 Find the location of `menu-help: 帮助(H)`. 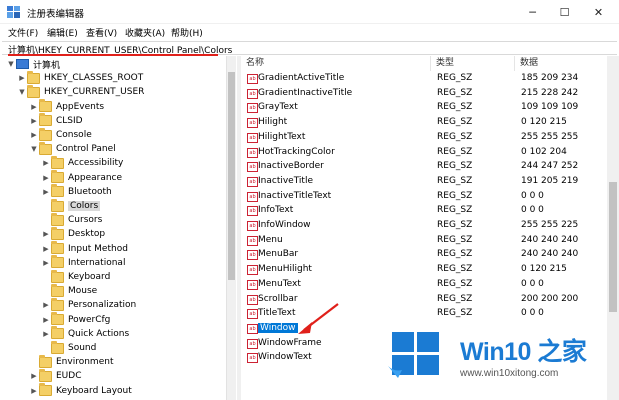

menu-help: 帮助(H) is located at coordinates (187, 32).